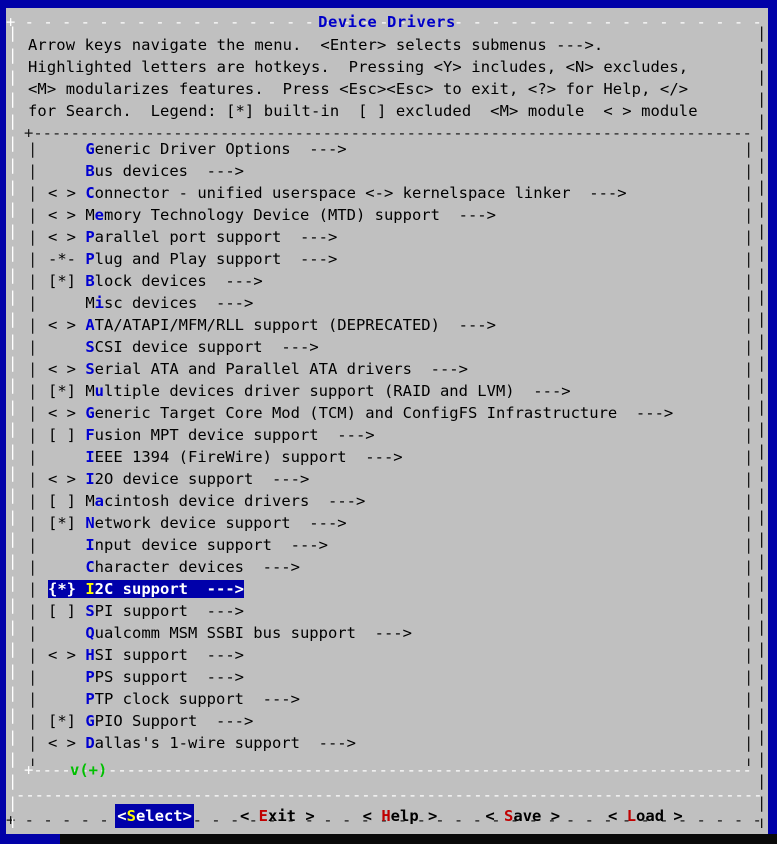  I want to click on menu-item-state-marker: [*], so click(67, 523).